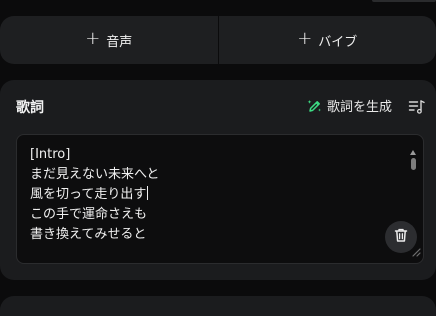 This screenshot has height=316, width=436. I want to click on lyric-line-text: 風を切って走り出す, so click(88, 194).